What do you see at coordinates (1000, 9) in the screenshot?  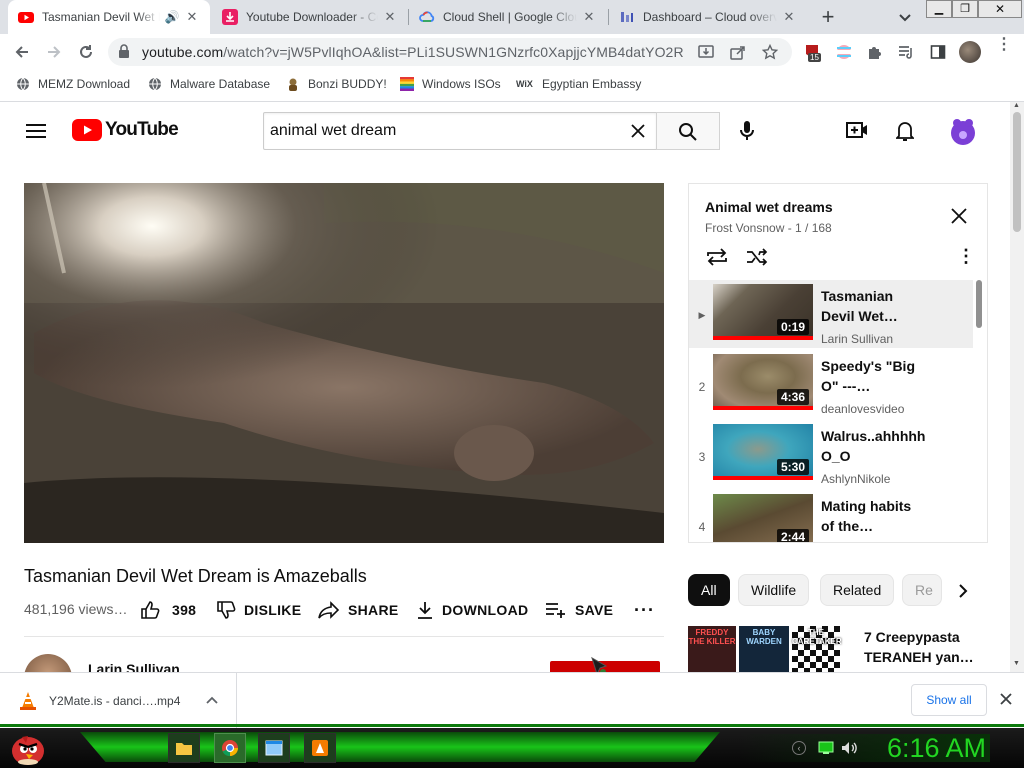 I see `close-window-button: ✕` at bounding box center [1000, 9].